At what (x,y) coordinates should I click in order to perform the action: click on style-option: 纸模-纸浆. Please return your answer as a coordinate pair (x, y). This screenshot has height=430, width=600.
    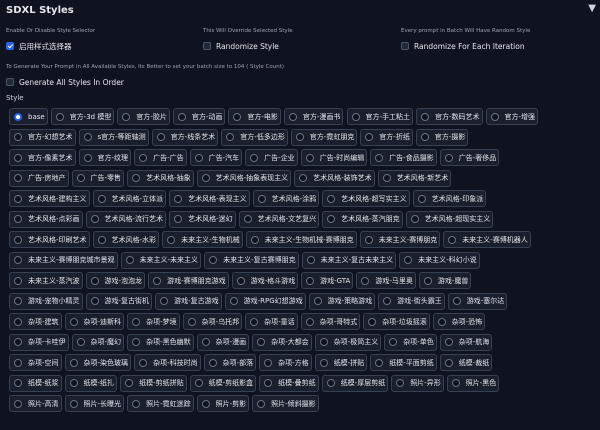
    Looking at the image, I should click on (35, 383).